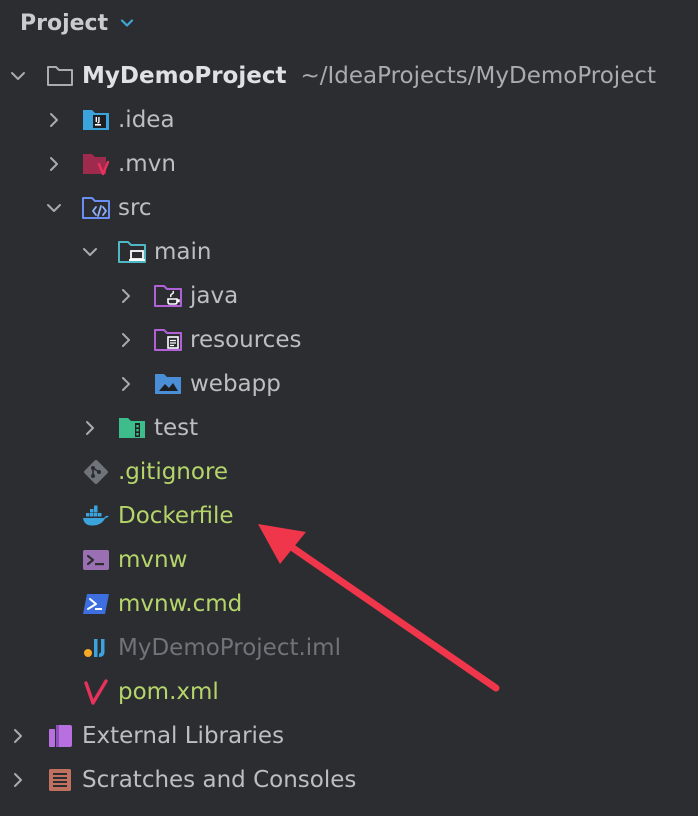 This screenshot has height=816, width=698. What do you see at coordinates (176, 516) in the screenshot?
I see `tree-item-label: Dockerfile` at bounding box center [176, 516].